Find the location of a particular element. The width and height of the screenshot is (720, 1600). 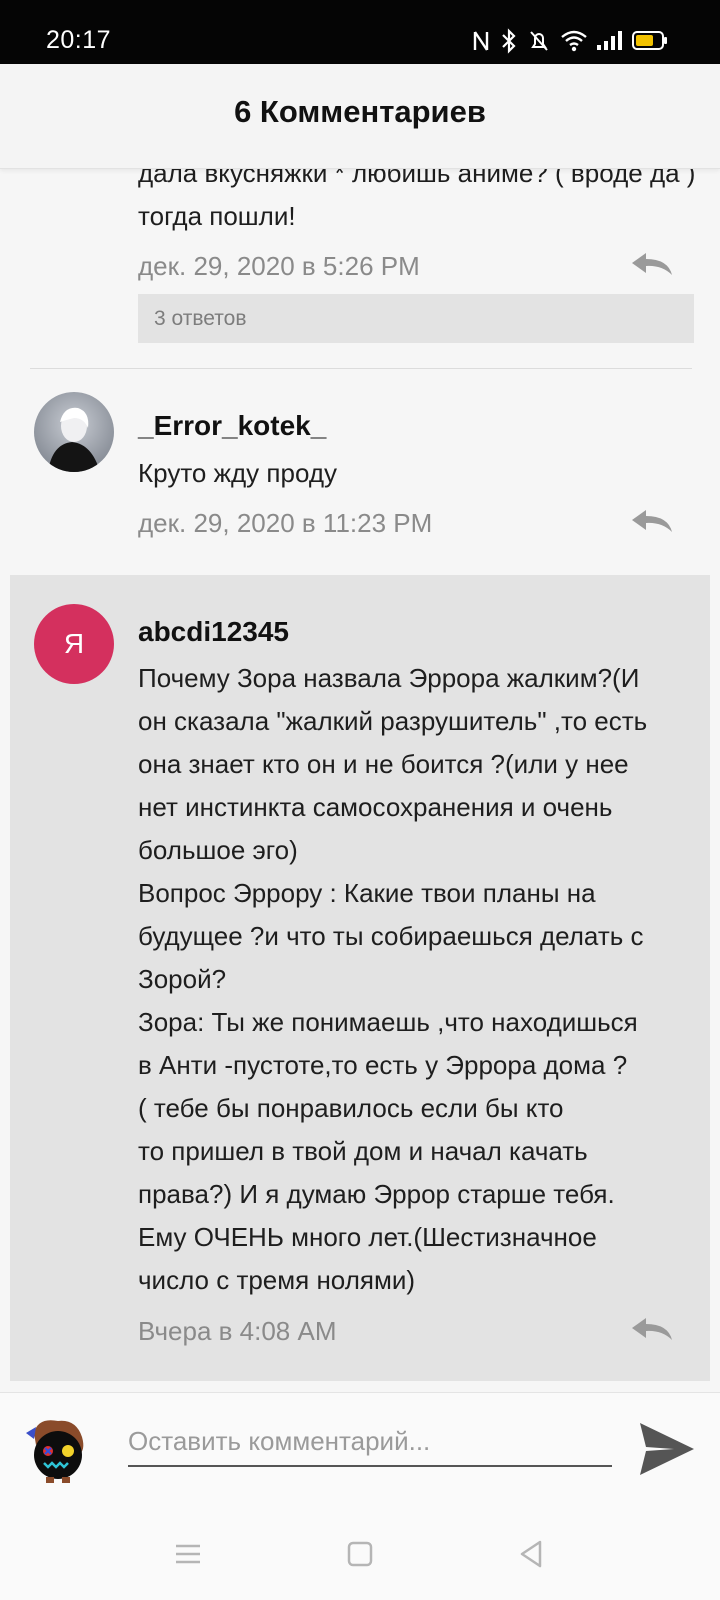

comment-date: дек. 29, 2020 в 11:23 PM is located at coordinates (285, 523).